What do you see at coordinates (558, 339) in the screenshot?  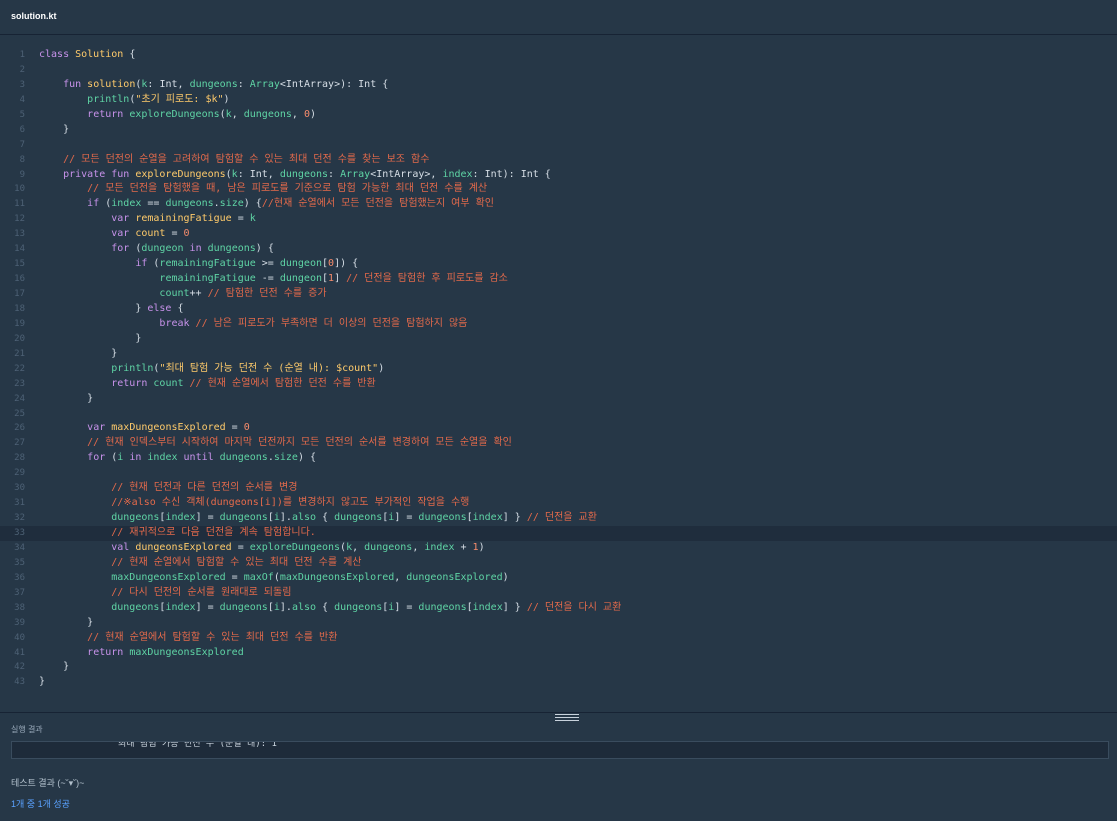 I see `code-line: 20 }` at bounding box center [558, 339].